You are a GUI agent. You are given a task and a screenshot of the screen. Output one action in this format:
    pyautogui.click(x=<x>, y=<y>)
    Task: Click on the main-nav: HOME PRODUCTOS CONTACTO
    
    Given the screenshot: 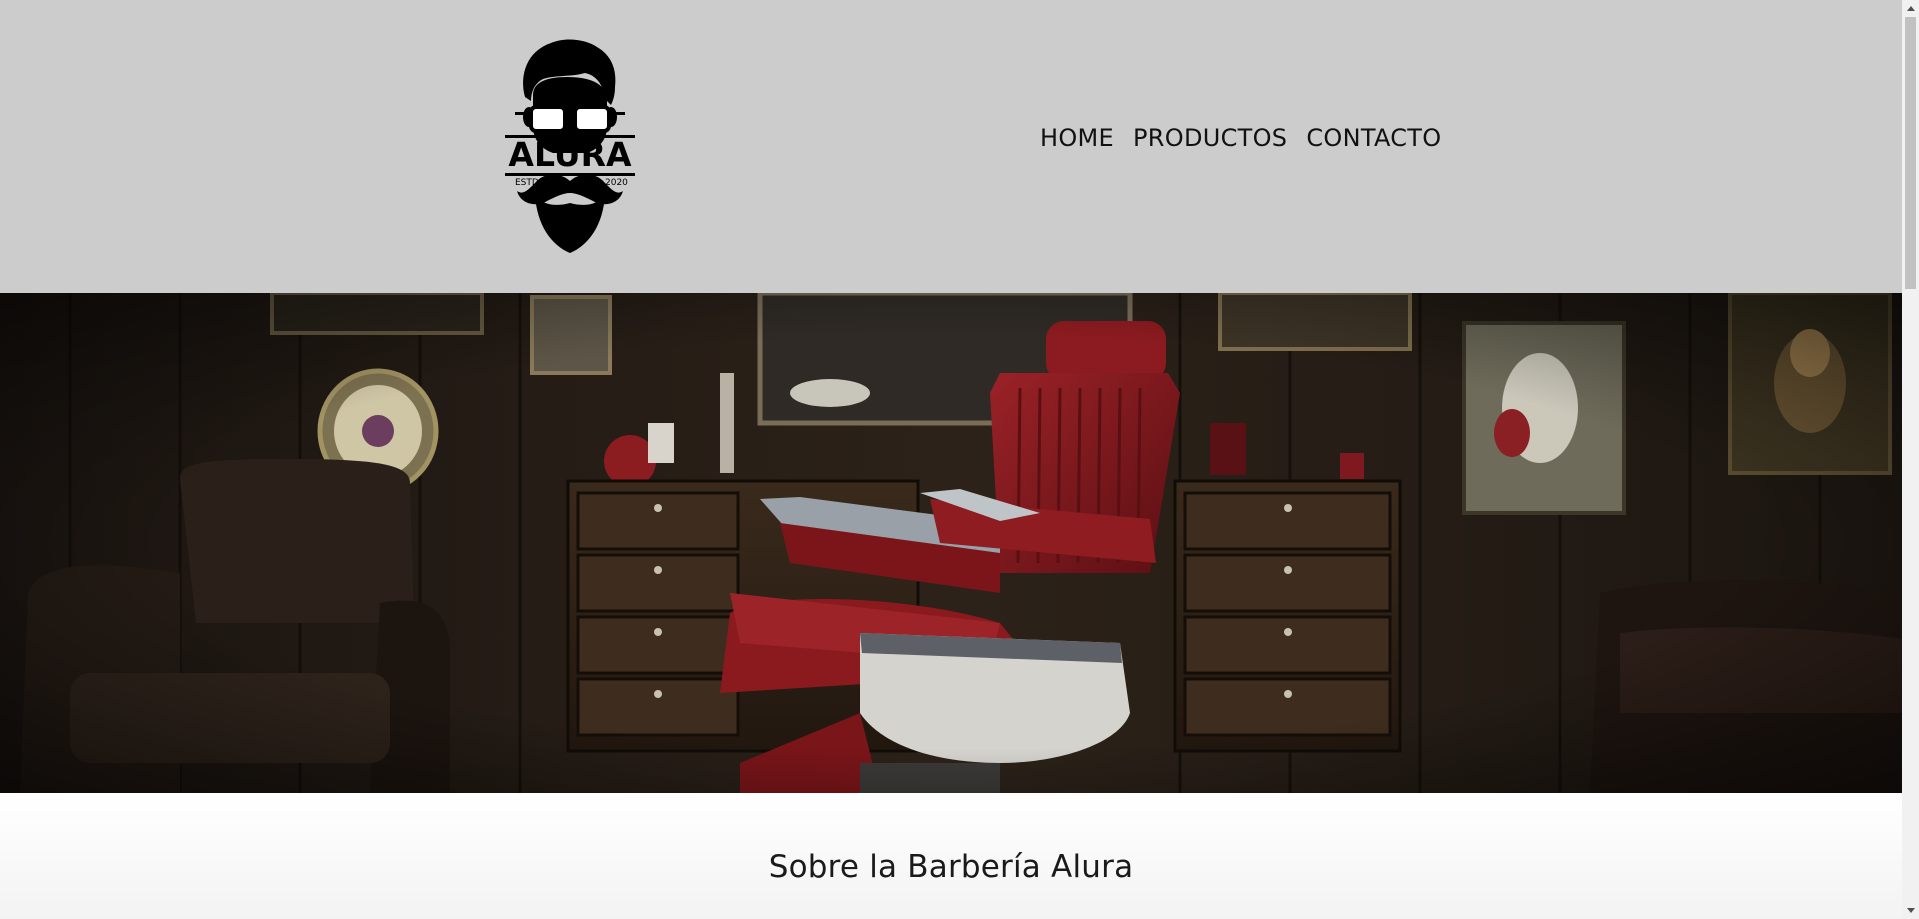 What is the action you would take?
    pyautogui.click(x=1240, y=138)
    